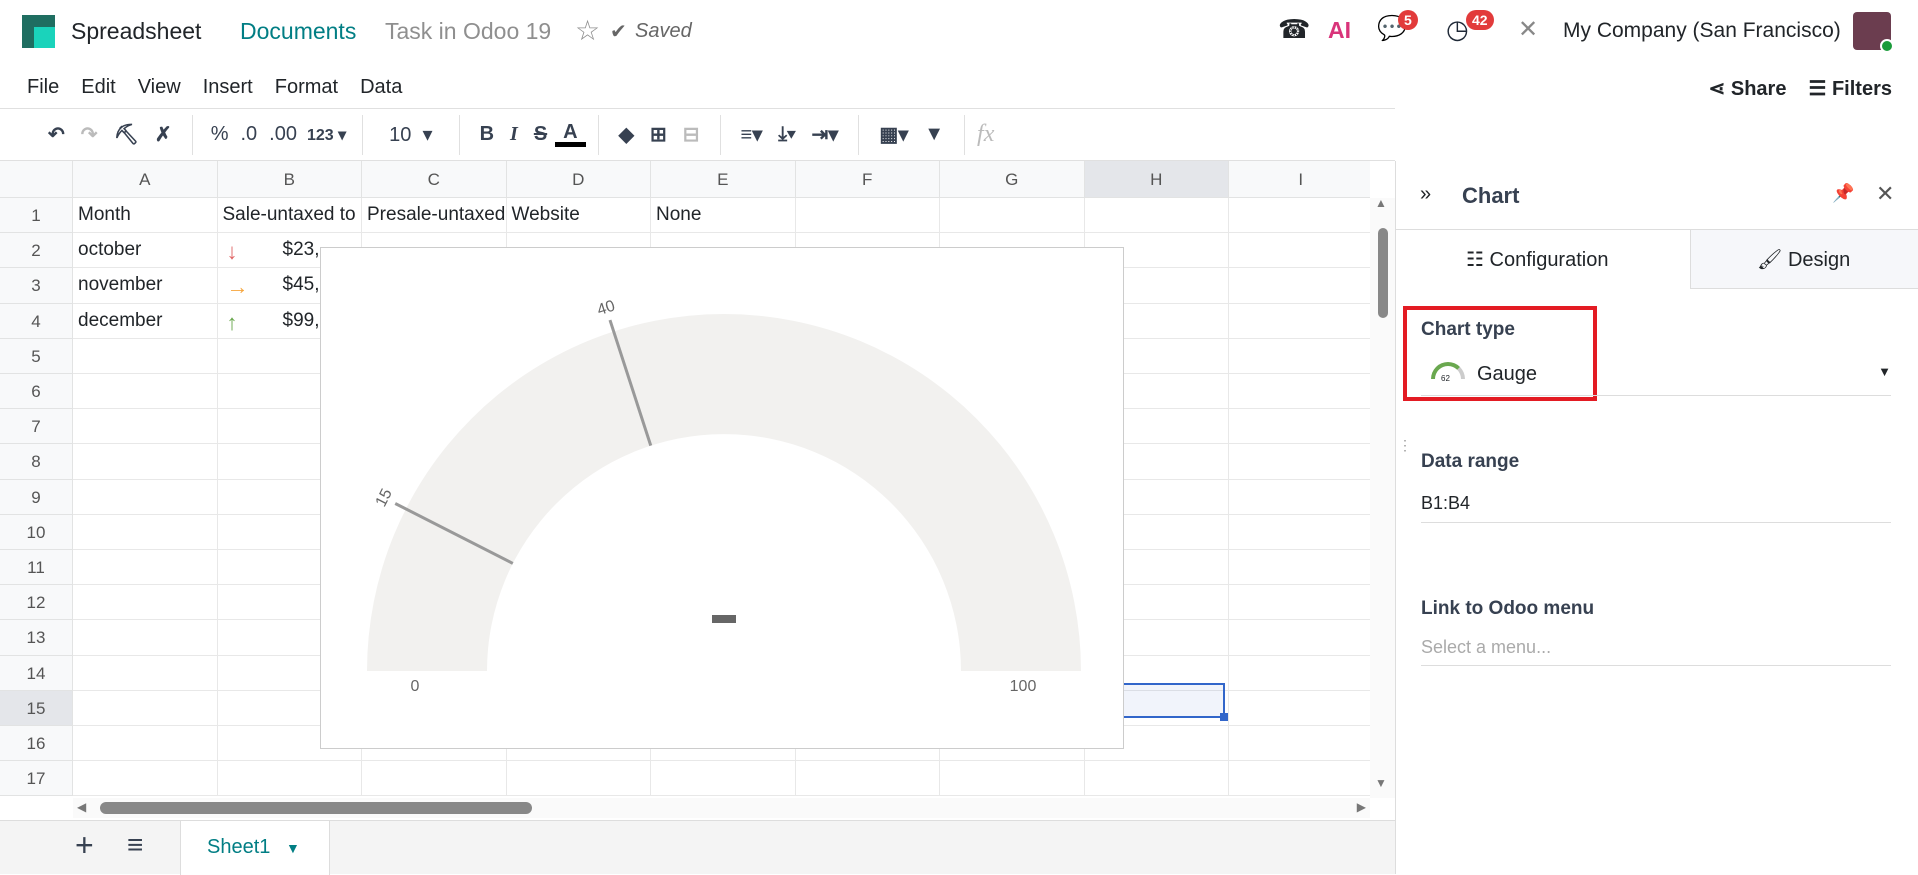 Image resolution: width=1918 pixels, height=875 pixels. Describe the element at coordinates (570, 134) in the screenshot. I see `text-color-icon: A` at that location.